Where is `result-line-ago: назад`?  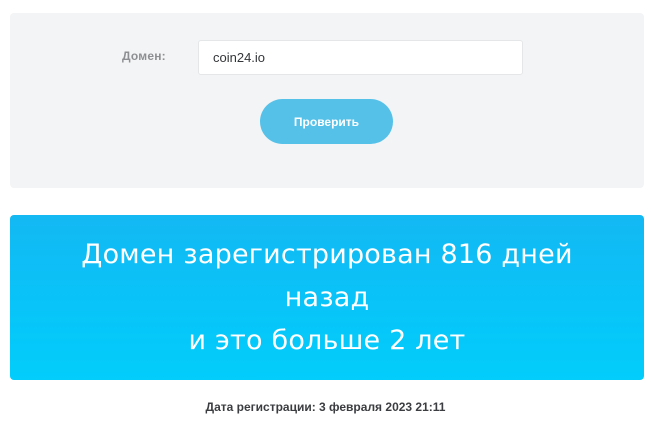
result-line-ago: назад is located at coordinates (327, 297).